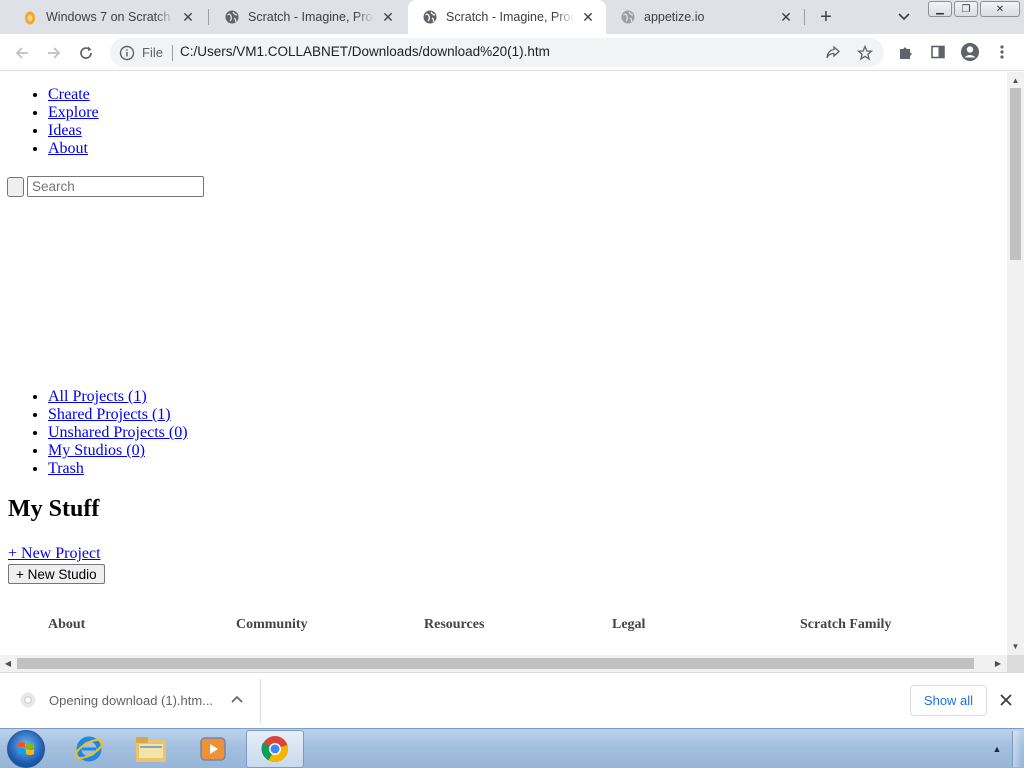 The image size is (1024, 768). I want to click on scroll-left-arrow-icon: ◀, so click(8, 663).